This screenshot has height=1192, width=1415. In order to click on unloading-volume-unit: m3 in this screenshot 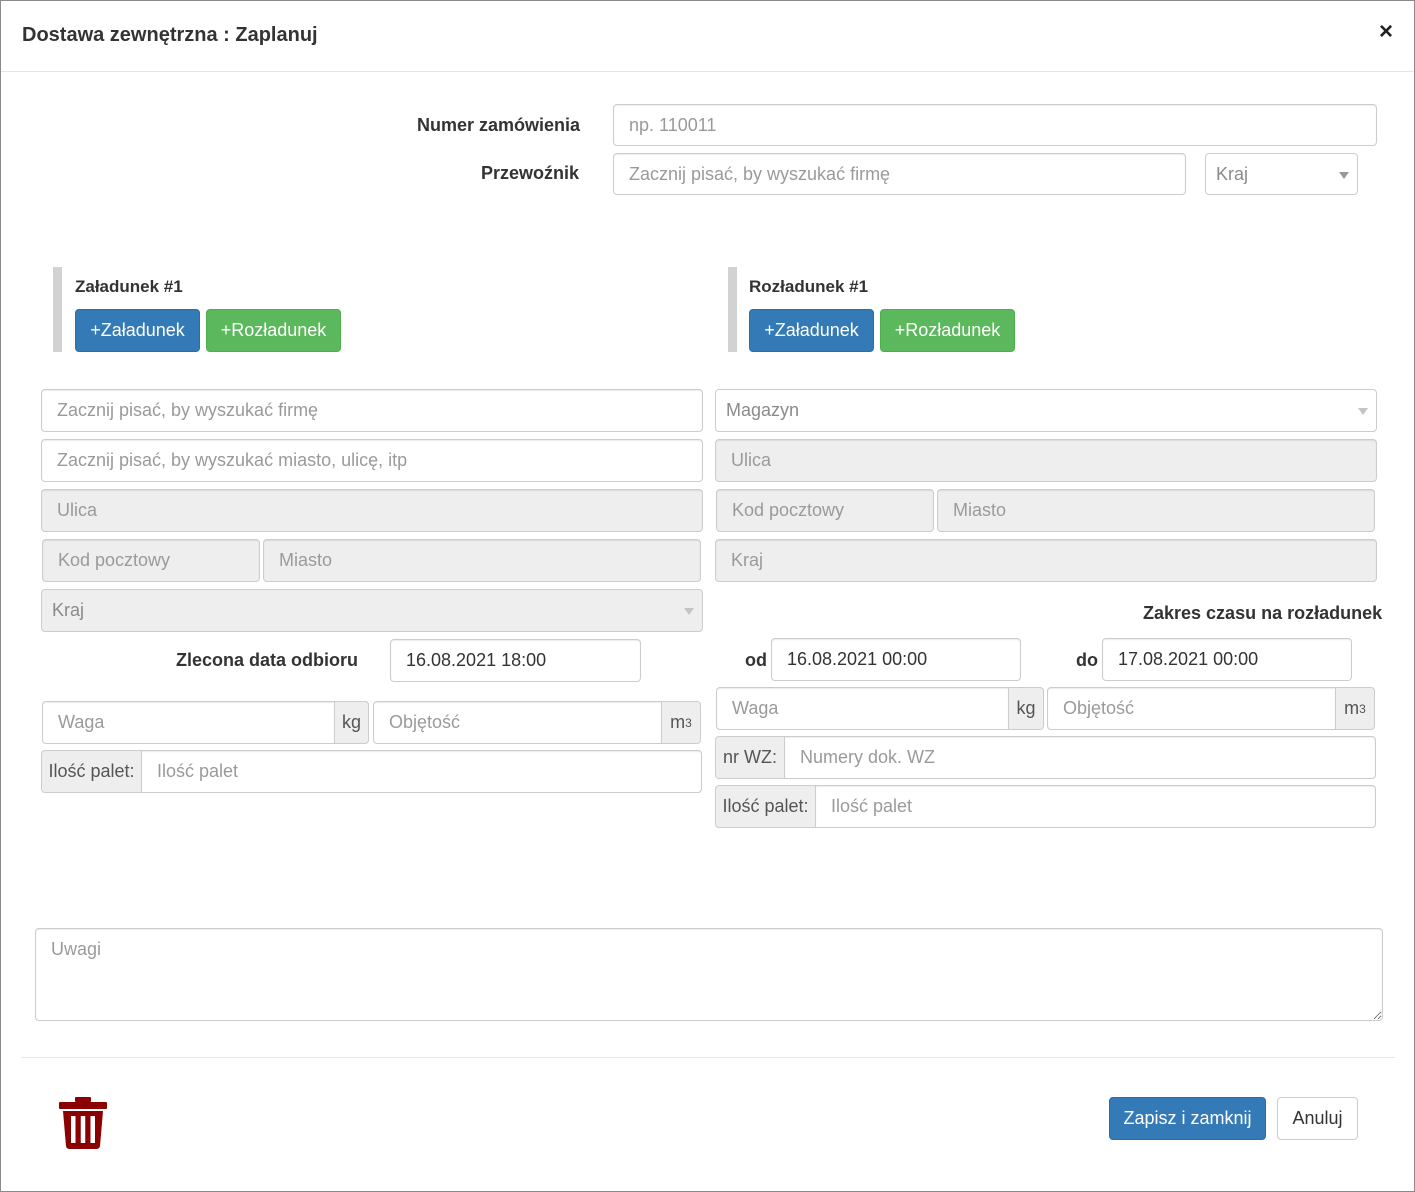, I will do `click(1355, 708)`.